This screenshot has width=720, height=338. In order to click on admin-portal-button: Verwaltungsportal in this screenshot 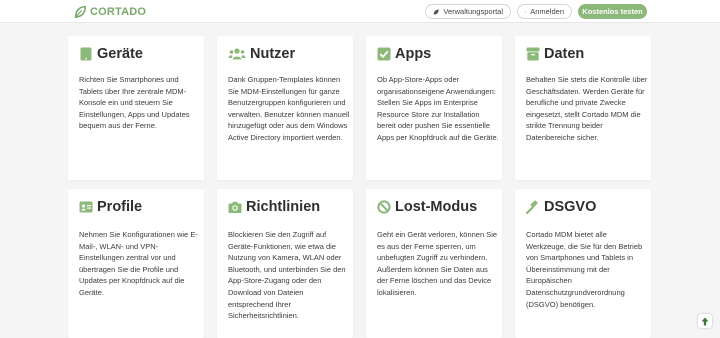, I will do `click(468, 11)`.